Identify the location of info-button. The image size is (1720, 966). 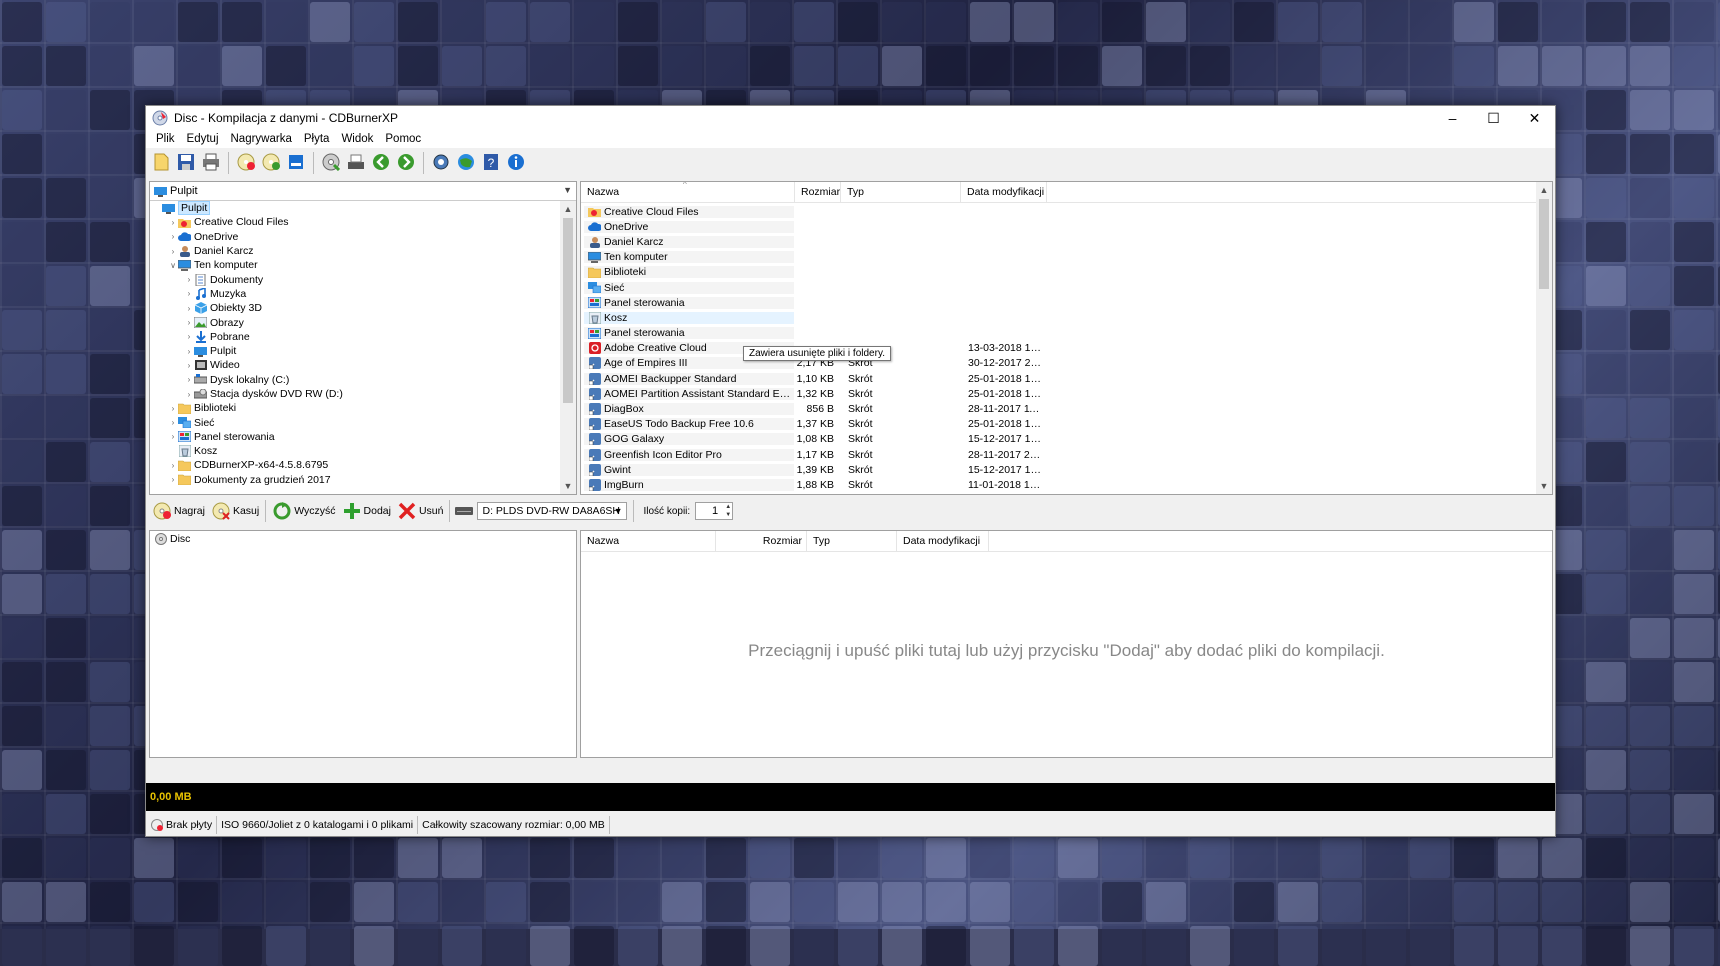
(516, 163).